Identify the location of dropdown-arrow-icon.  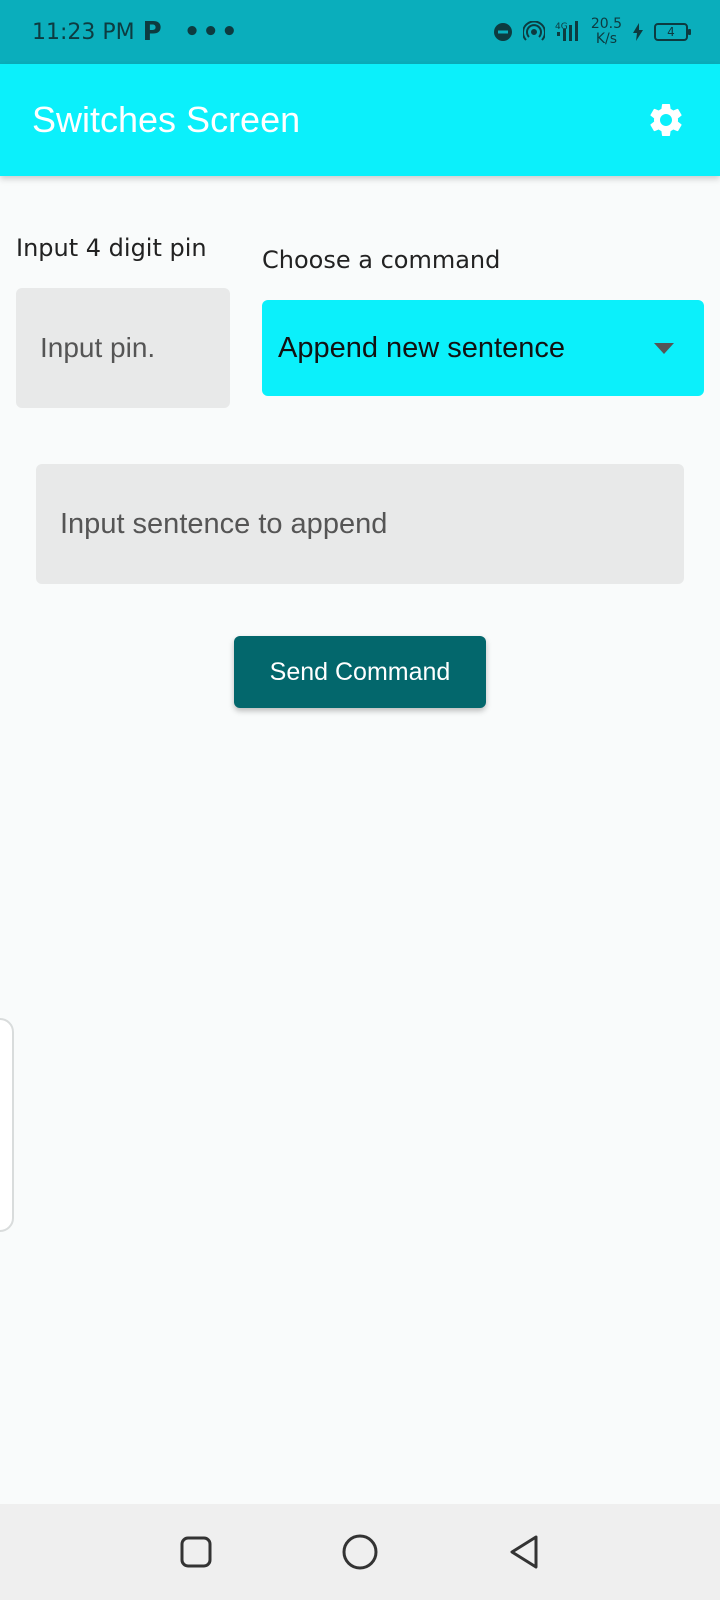
(664, 348).